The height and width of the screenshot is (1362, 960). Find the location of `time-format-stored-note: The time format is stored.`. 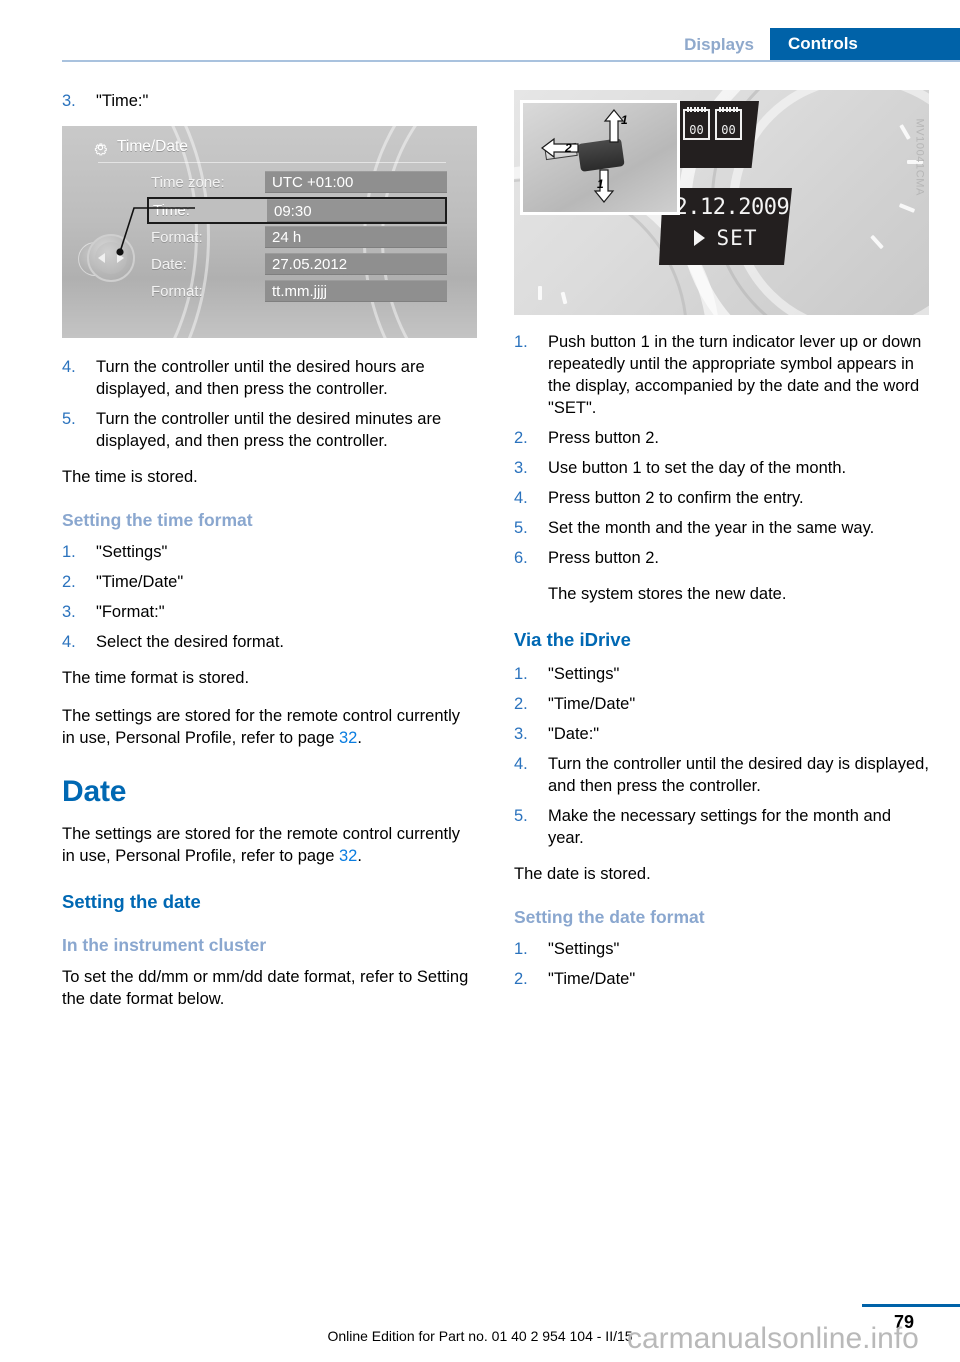

time-format-stored-note: The time format is stored. is located at coordinates (156, 678).